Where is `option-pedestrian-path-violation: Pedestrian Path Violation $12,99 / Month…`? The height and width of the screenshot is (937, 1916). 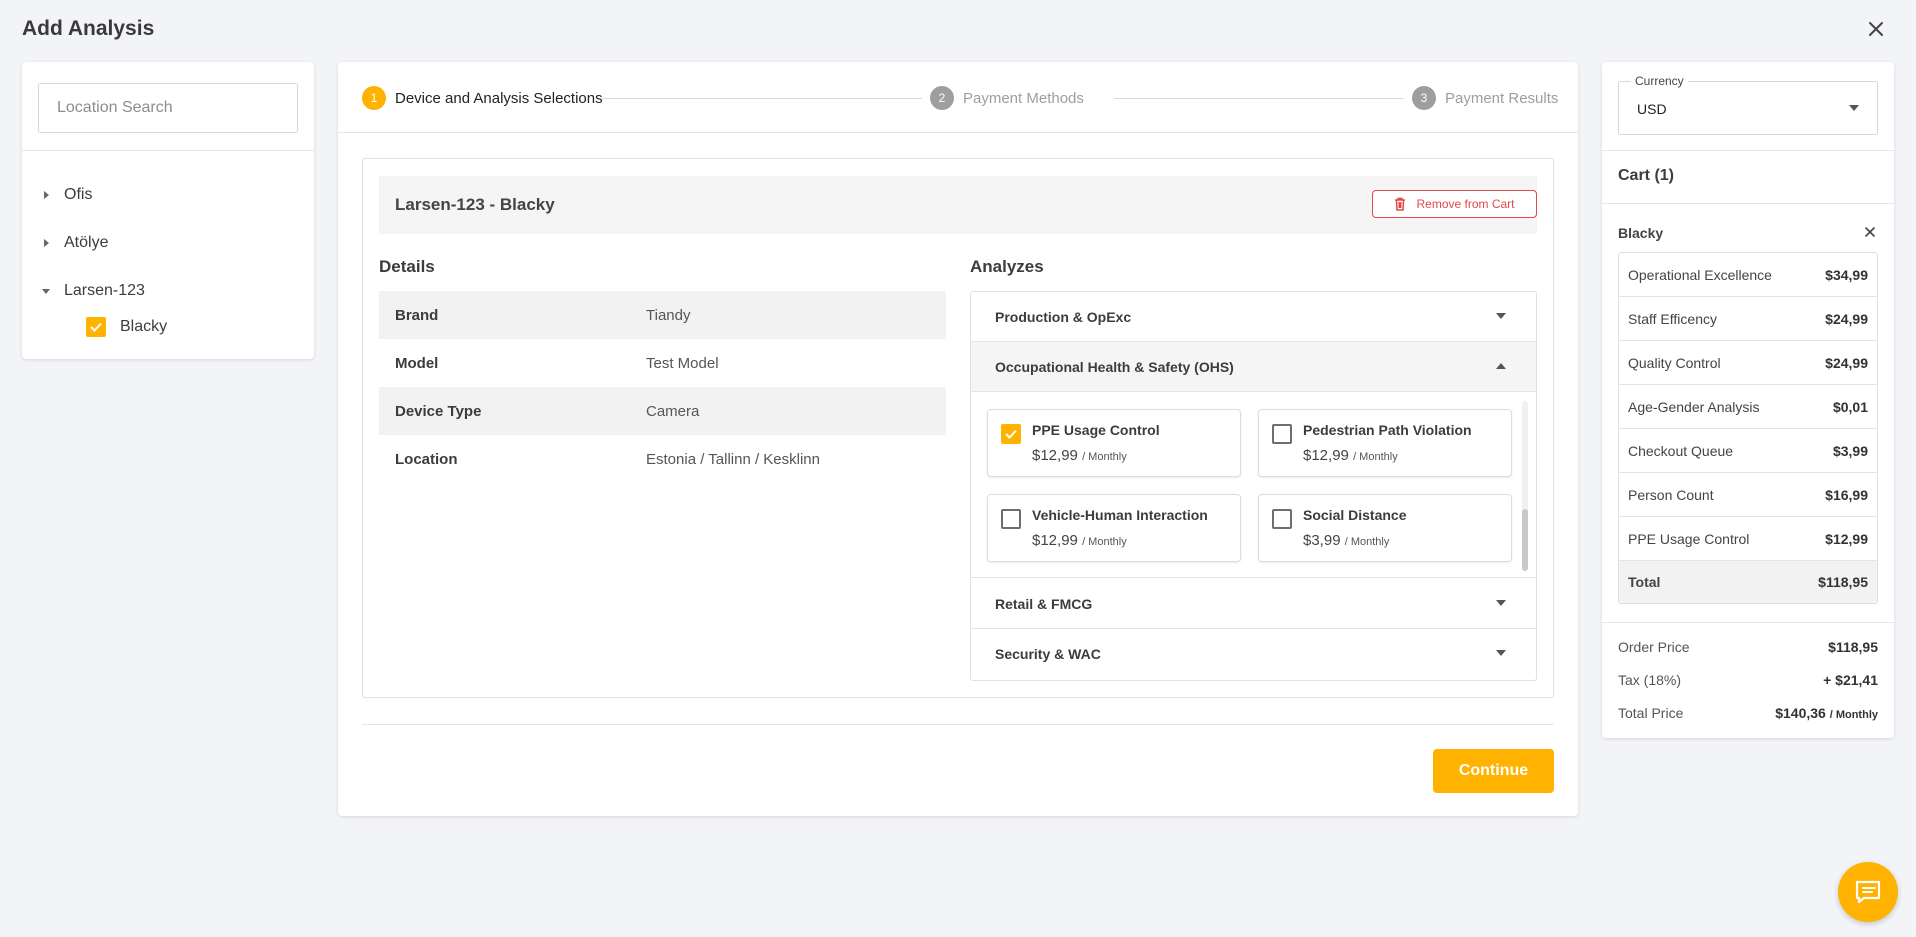
option-pedestrian-path-violation: Pedestrian Path Violation $12,99 / Month… is located at coordinates (1385, 443).